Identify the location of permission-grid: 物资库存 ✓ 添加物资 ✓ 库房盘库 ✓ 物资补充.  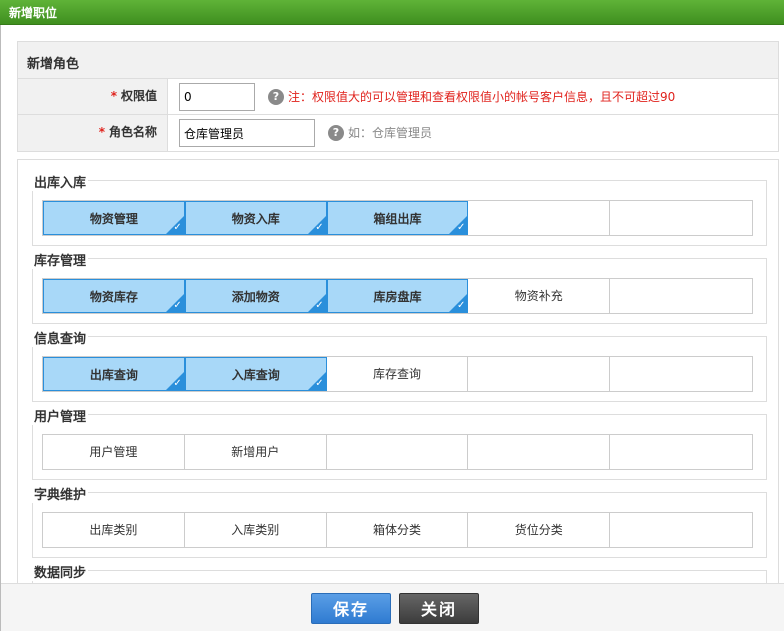
(397, 296).